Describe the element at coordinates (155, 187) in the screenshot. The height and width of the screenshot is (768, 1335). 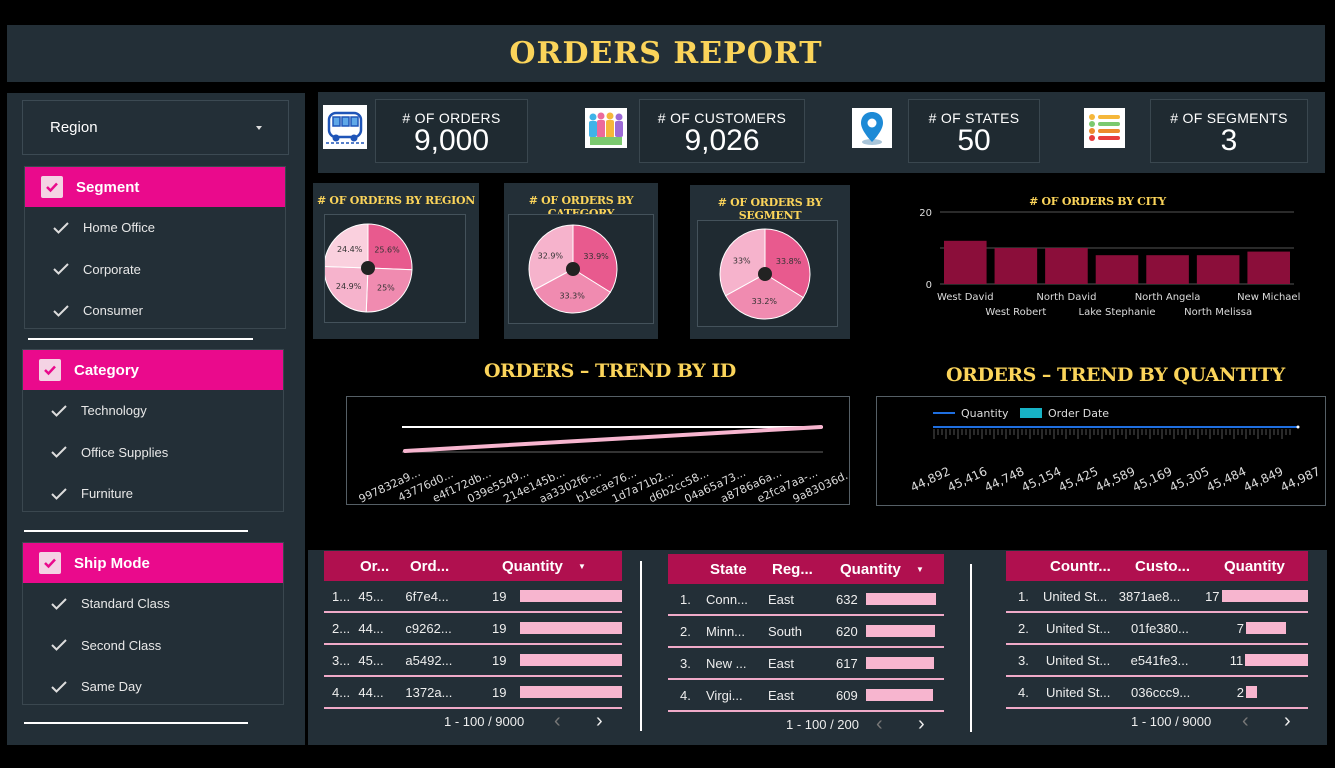
I see `segment-filter-header: Segment` at that location.